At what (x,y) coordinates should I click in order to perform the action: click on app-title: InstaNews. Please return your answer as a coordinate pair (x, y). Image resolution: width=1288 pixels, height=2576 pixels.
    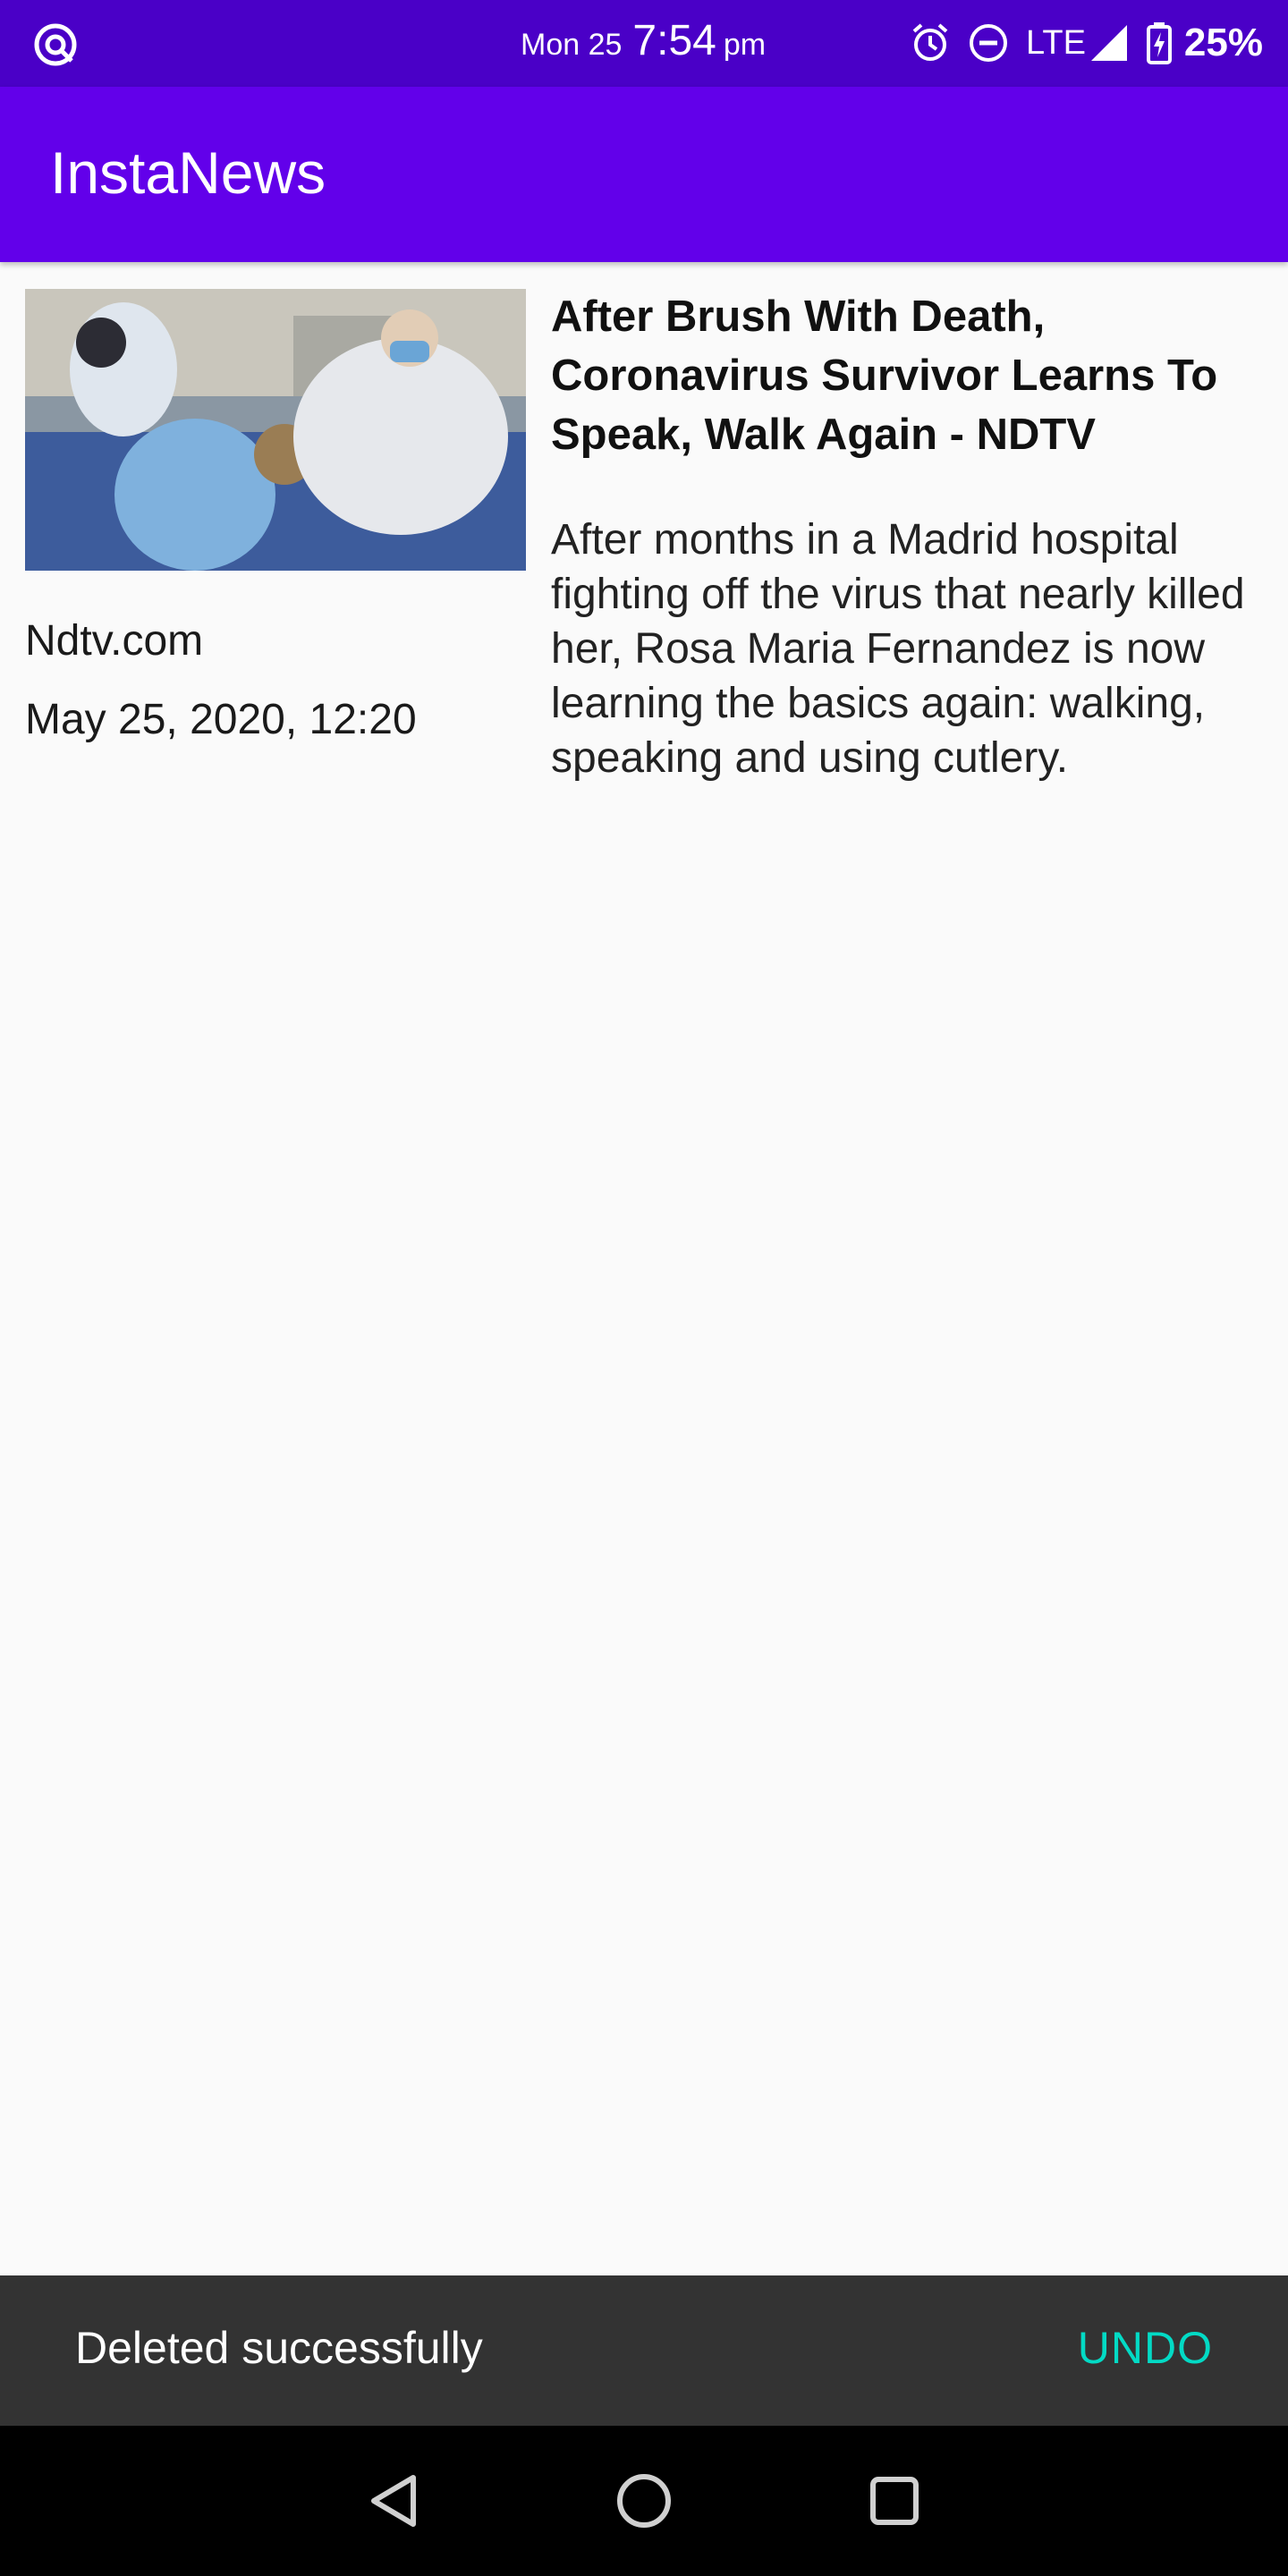
    Looking at the image, I should click on (188, 173).